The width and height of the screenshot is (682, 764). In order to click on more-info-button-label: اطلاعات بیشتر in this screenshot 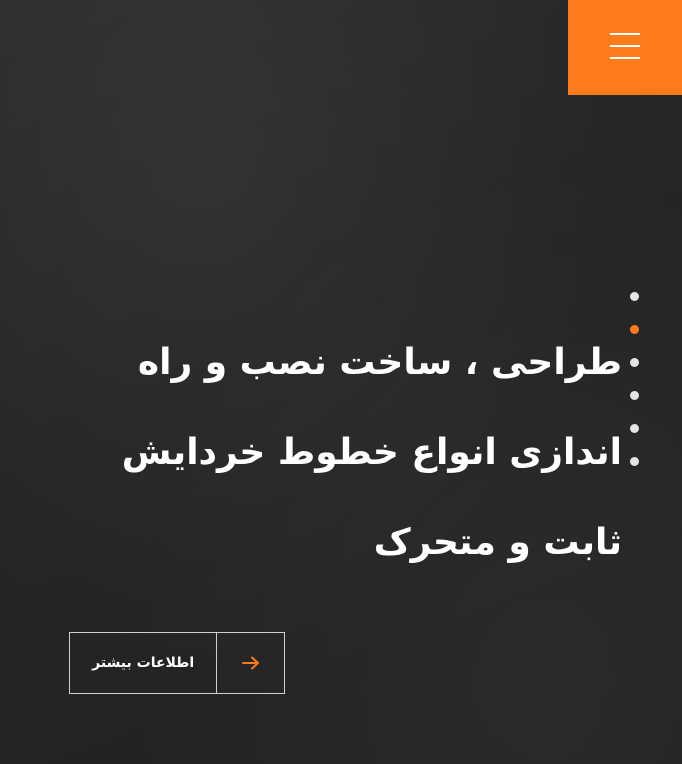, I will do `click(143, 663)`.